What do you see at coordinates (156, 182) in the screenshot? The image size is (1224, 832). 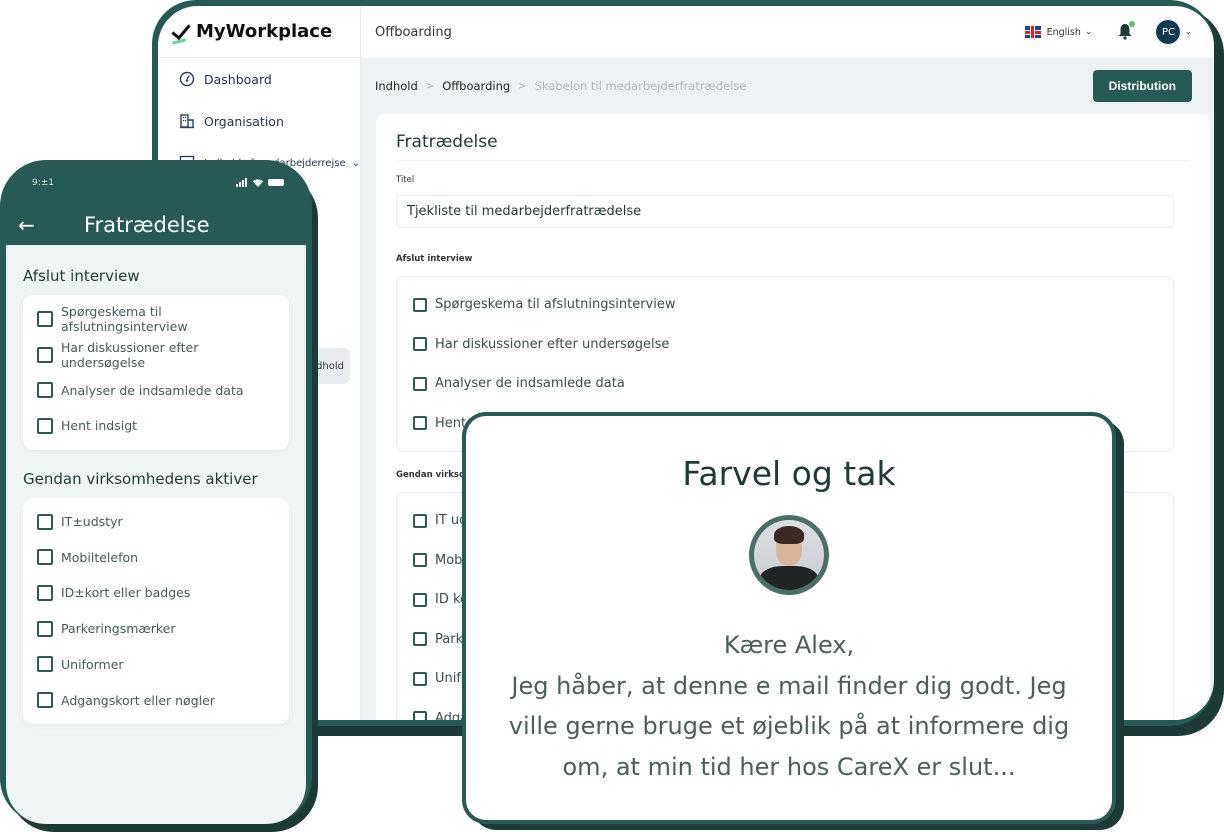 I see `phone-status-bar: 9:±1` at bounding box center [156, 182].